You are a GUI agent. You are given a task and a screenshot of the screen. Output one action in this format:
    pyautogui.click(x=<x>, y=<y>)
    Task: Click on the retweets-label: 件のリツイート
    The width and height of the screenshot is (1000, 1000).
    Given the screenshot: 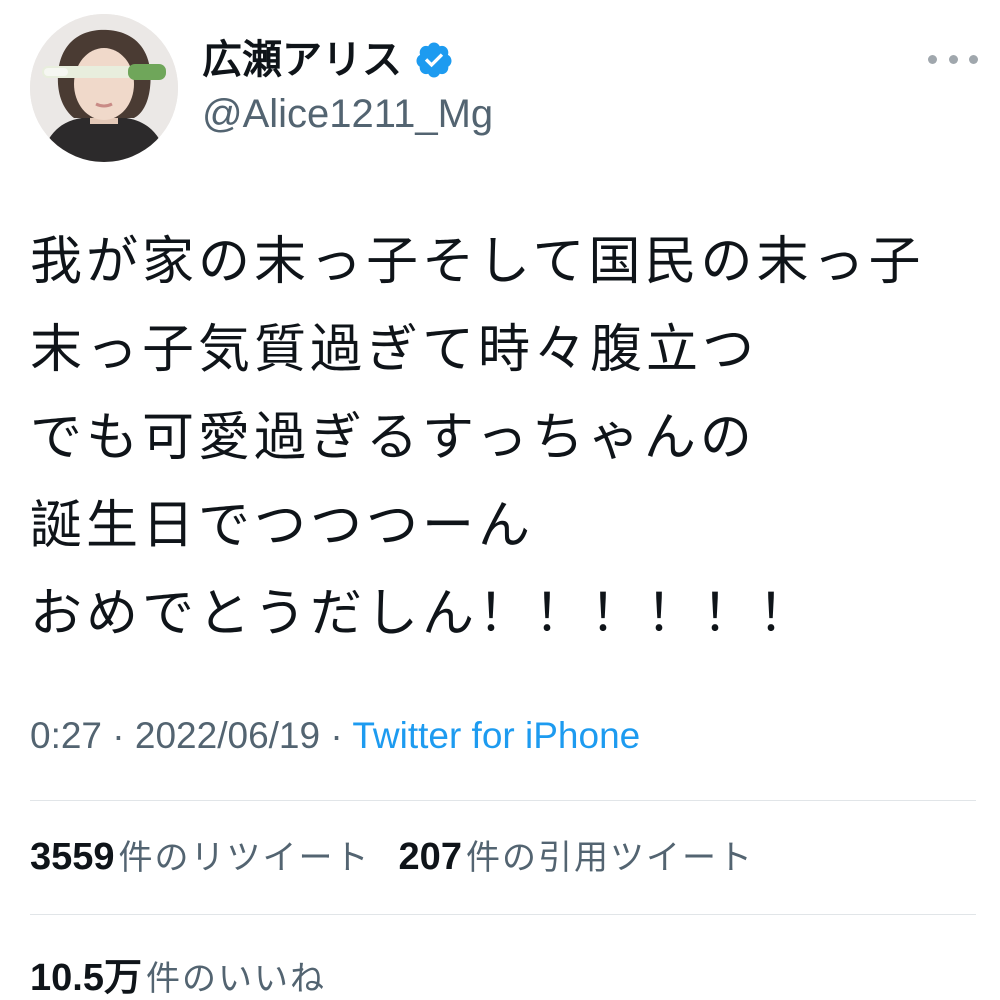 What is the action you would take?
    pyautogui.click(x=244, y=858)
    